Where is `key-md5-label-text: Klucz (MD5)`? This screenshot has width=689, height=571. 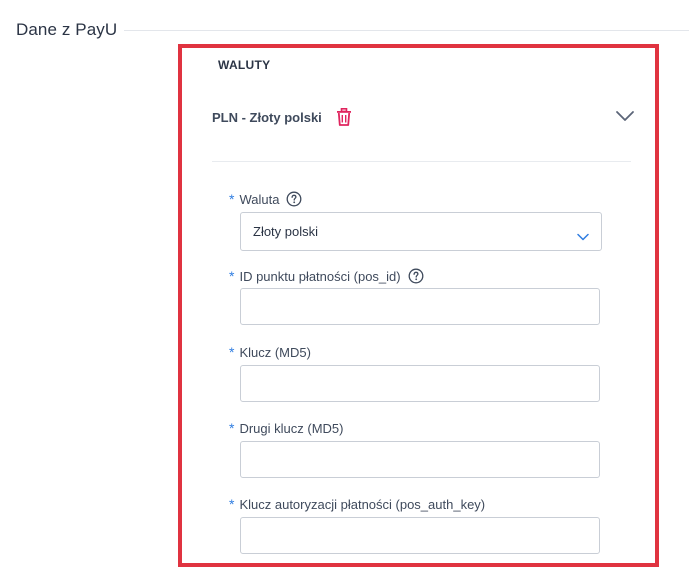 key-md5-label-text: Klucz (MD5) is located at coordinates (275, 352).